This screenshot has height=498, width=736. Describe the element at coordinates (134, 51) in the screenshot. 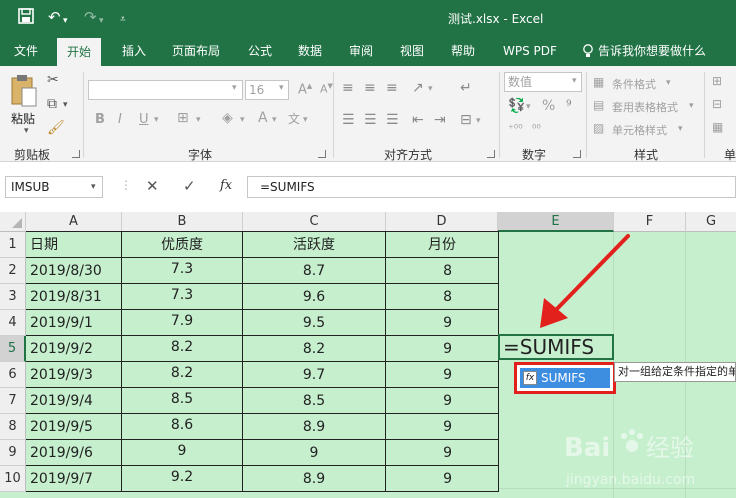

I see `tab-insert: 插入` at that location.